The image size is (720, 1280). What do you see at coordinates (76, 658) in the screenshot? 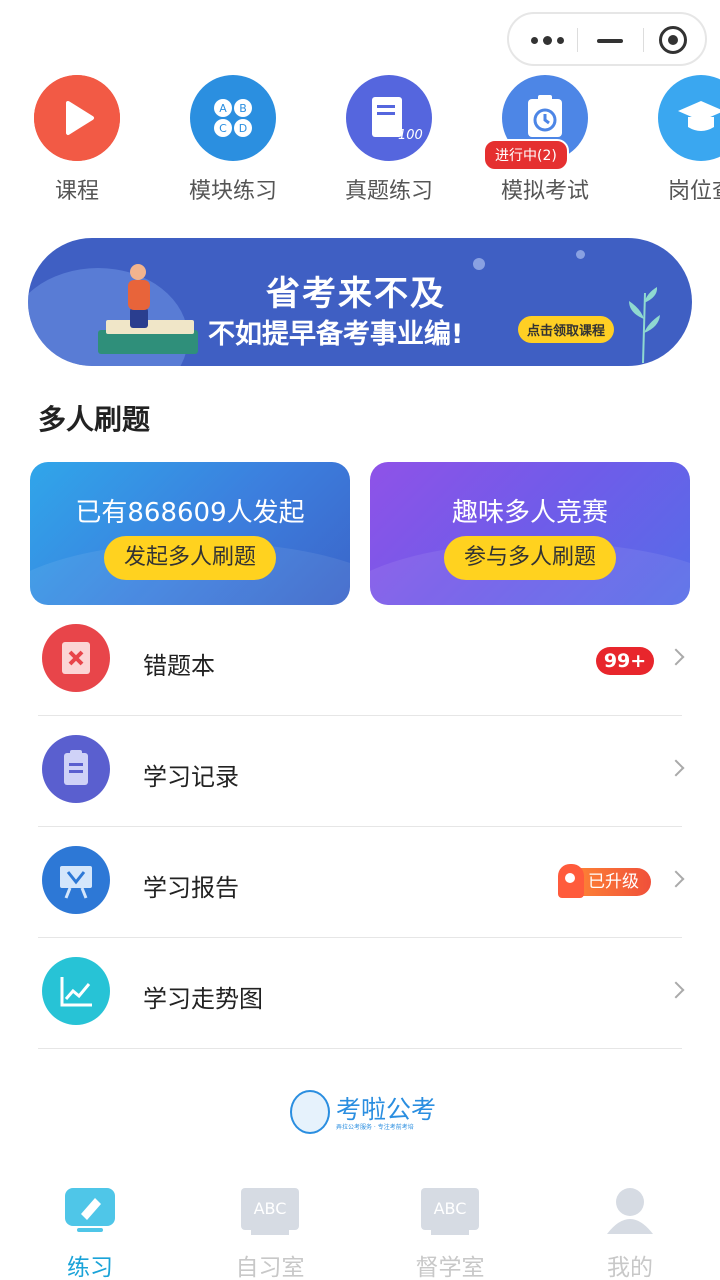
I see `wrong-book-icon` at bounding box center [76, 658].